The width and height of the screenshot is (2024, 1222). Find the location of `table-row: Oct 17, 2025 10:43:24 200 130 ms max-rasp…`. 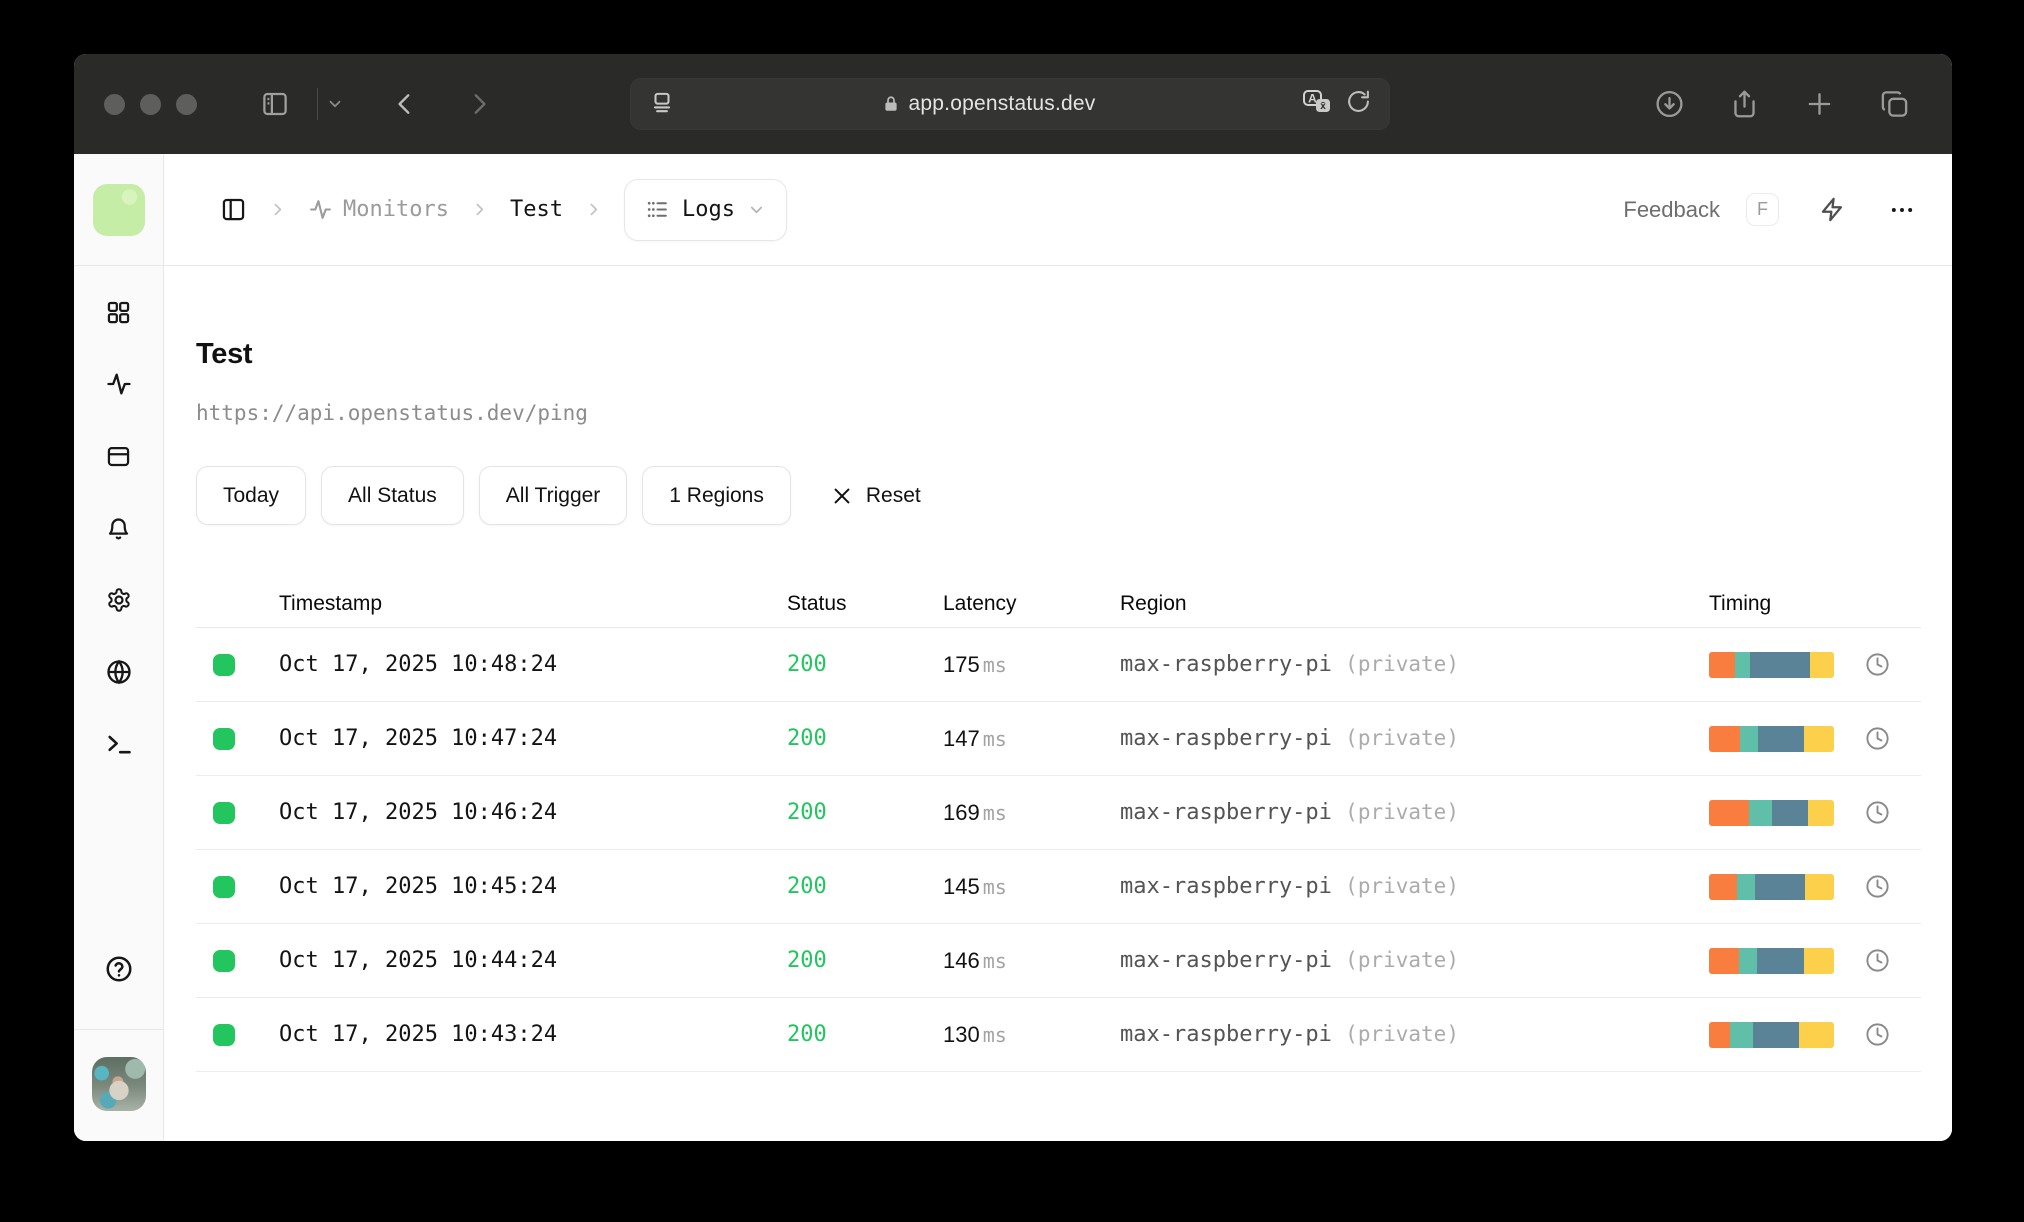

table-row: Oct 17, 2025 10:43:24 200 130 ms max-rasp… is located at coordinates (1058, 1035).